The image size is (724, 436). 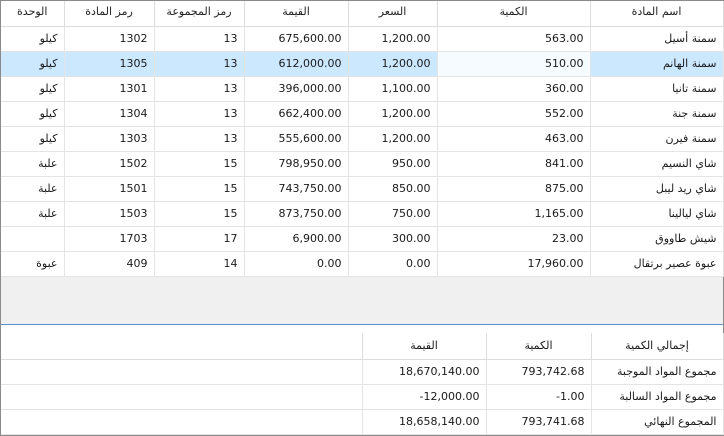 I want to click on column-header-price: السعر, so click(x=393, y=14).